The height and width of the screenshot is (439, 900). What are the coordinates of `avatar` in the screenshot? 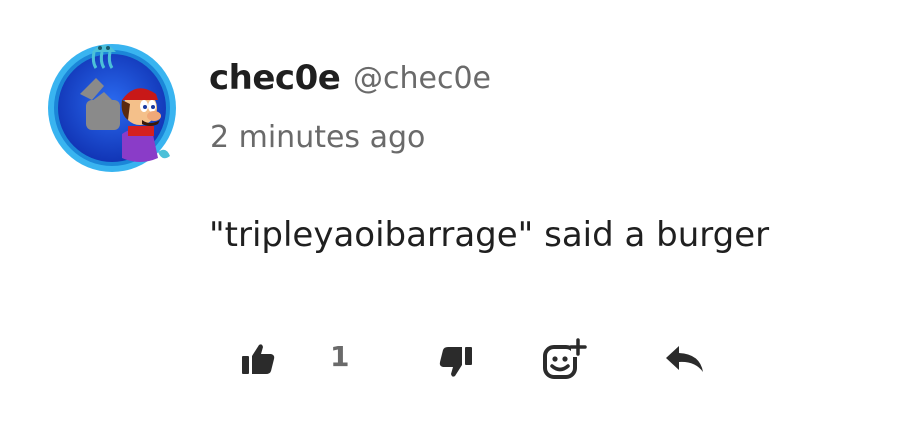 It's located at (110, 104).